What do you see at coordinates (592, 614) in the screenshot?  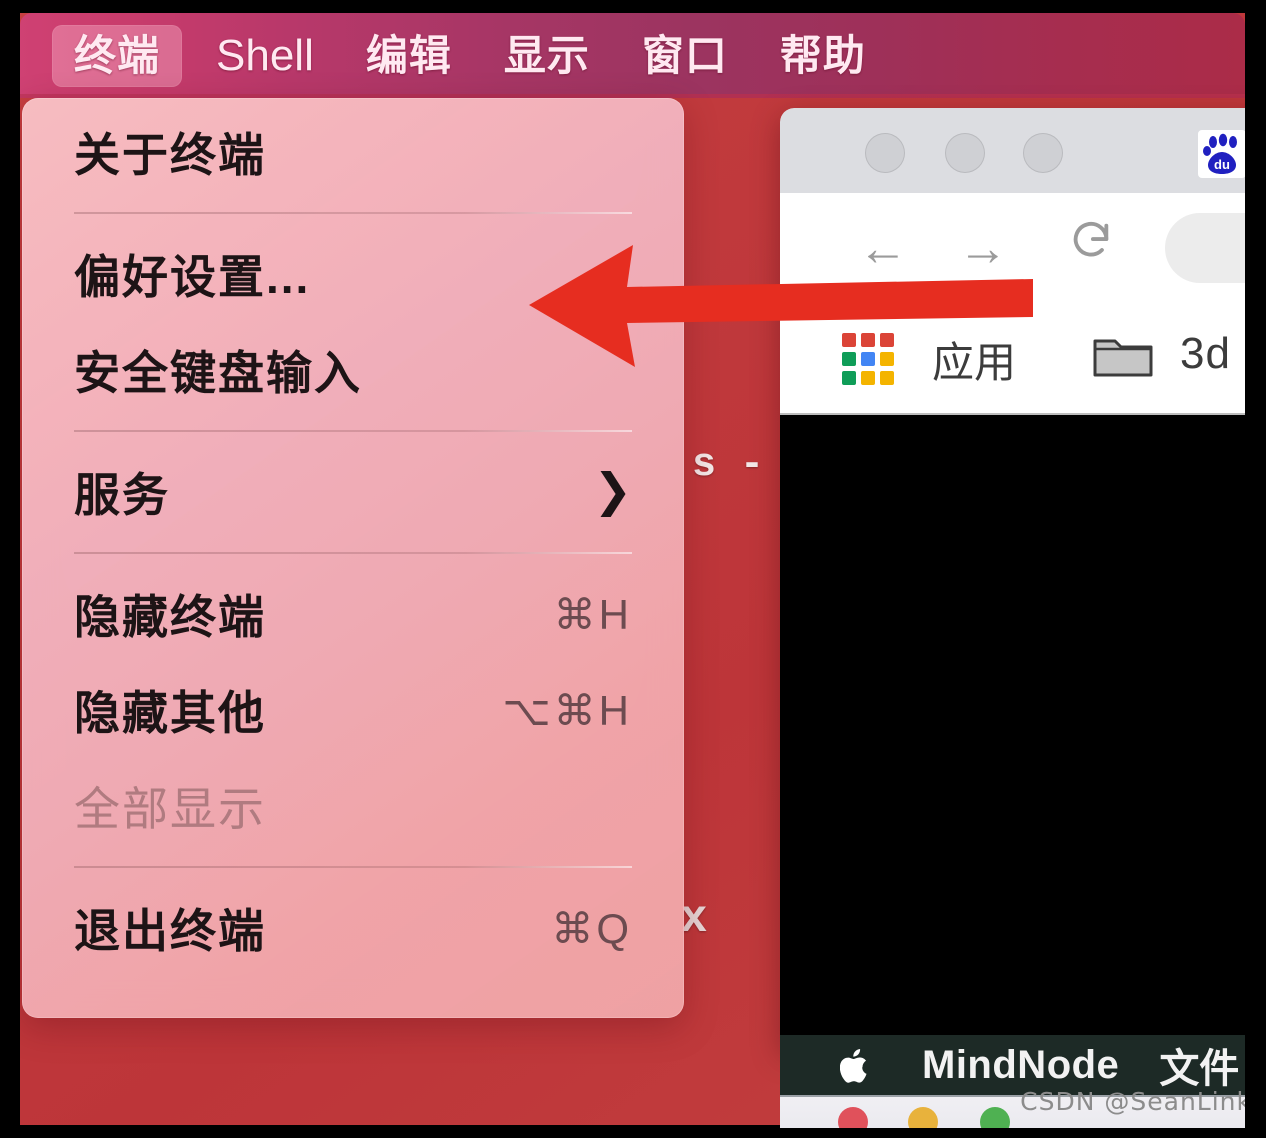 I see `menu-item-shortcut: ⌘H` at bounding box center [592, 614].